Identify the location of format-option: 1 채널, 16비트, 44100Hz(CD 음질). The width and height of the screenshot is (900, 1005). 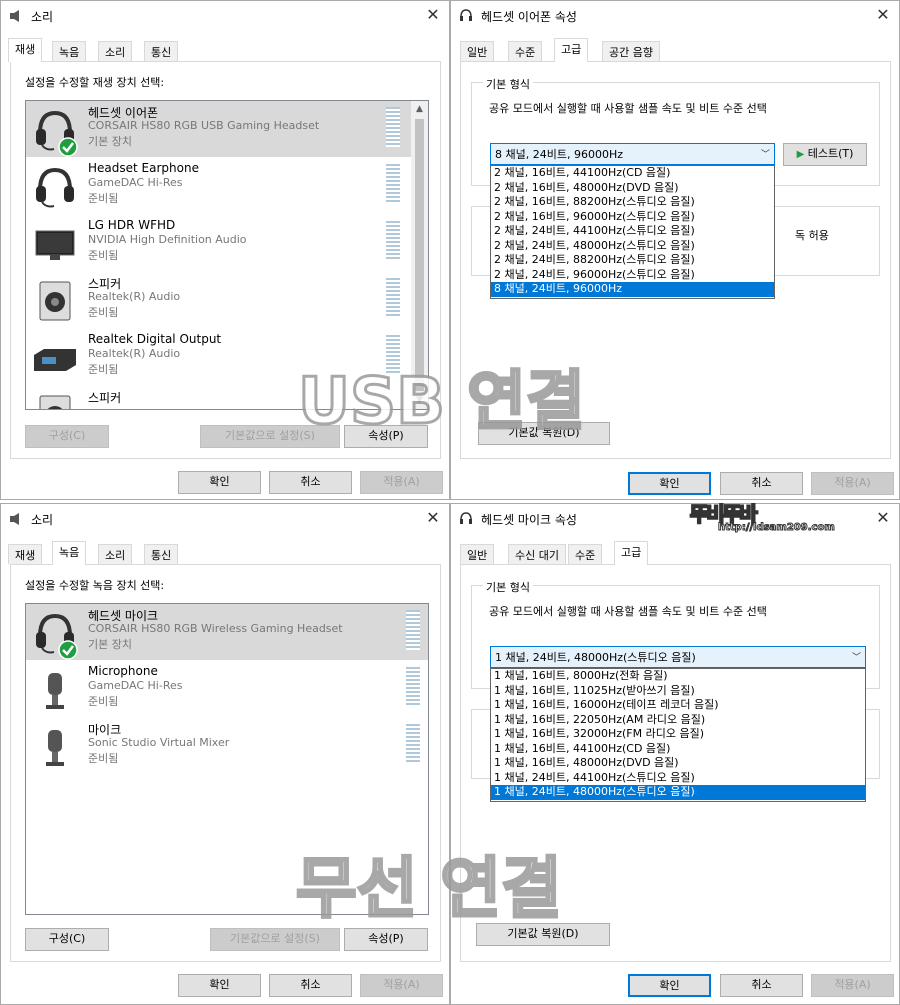
(678, 749).